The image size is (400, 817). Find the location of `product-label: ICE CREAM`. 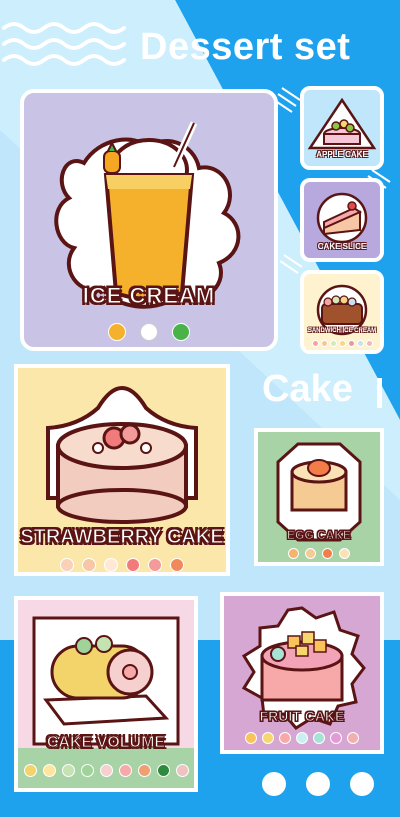

product-label: ICE CREAM is located at coordinates (149, 296).